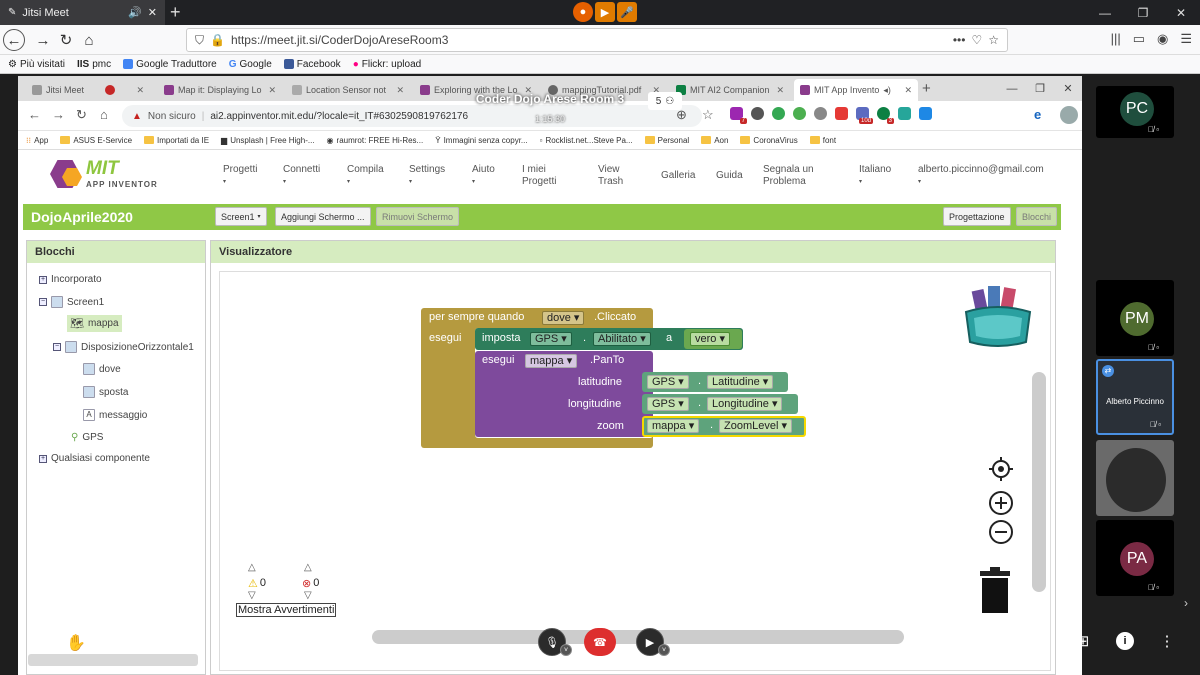 This screenshot has width=1200, height=675. Describe the element at coordinates (301, 176) in the screenshot. I see `menu-connetti: Connetti ▾` at that location.